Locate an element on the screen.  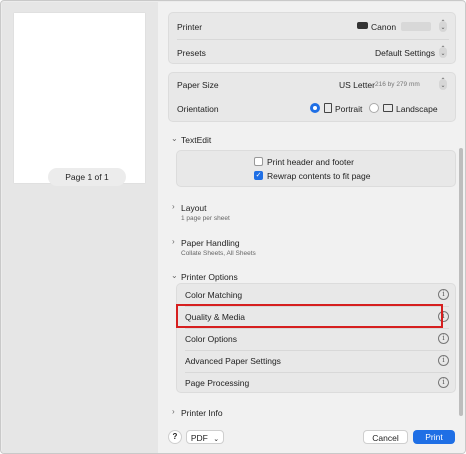
presets-select: Default Settings ⌃ ⌄ is located at coordinates (402, 53).